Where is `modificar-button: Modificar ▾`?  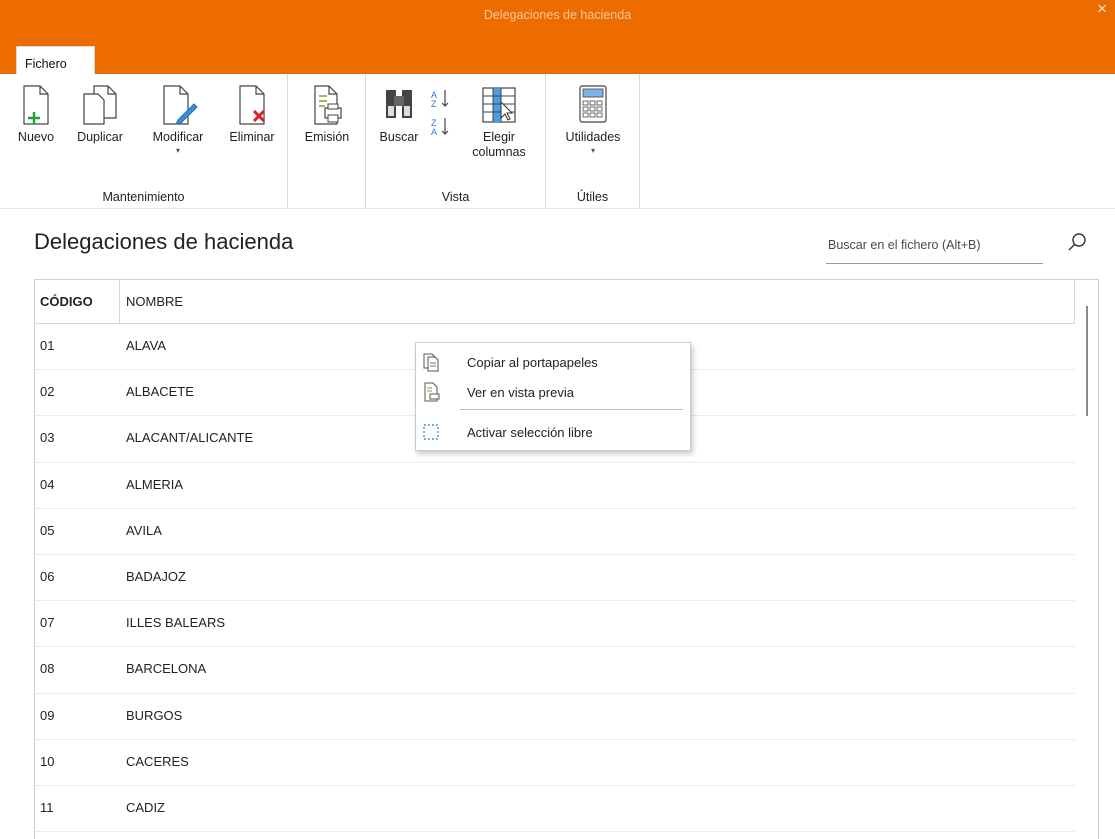
modificar-button: Modificar ▾ is located at coordinates (178, 119).